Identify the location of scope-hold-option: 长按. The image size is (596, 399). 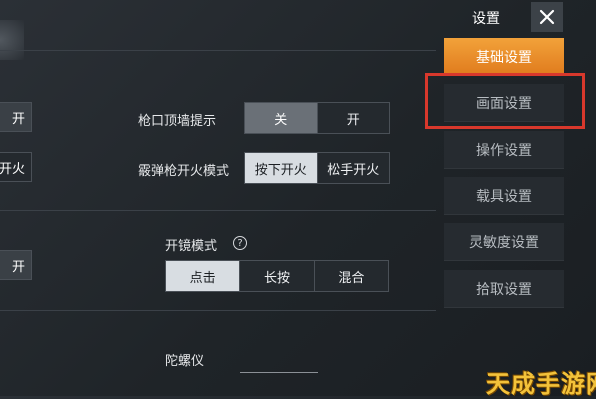
(276, 276).